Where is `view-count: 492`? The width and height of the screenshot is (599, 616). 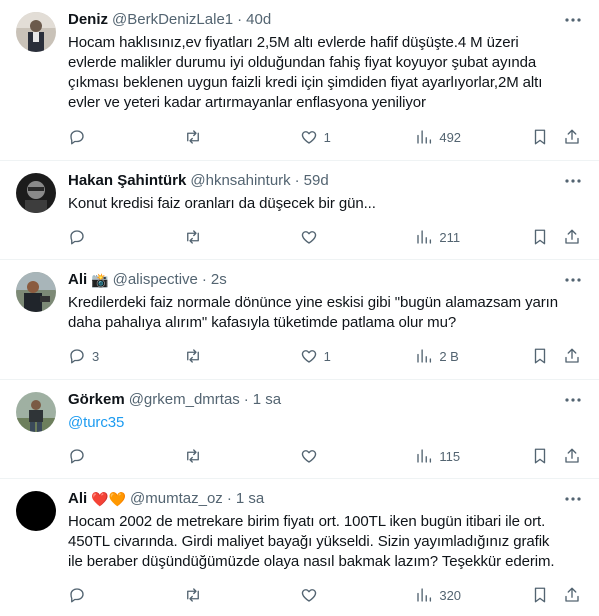 view-count: 492 is located at coordinates (450, 137).